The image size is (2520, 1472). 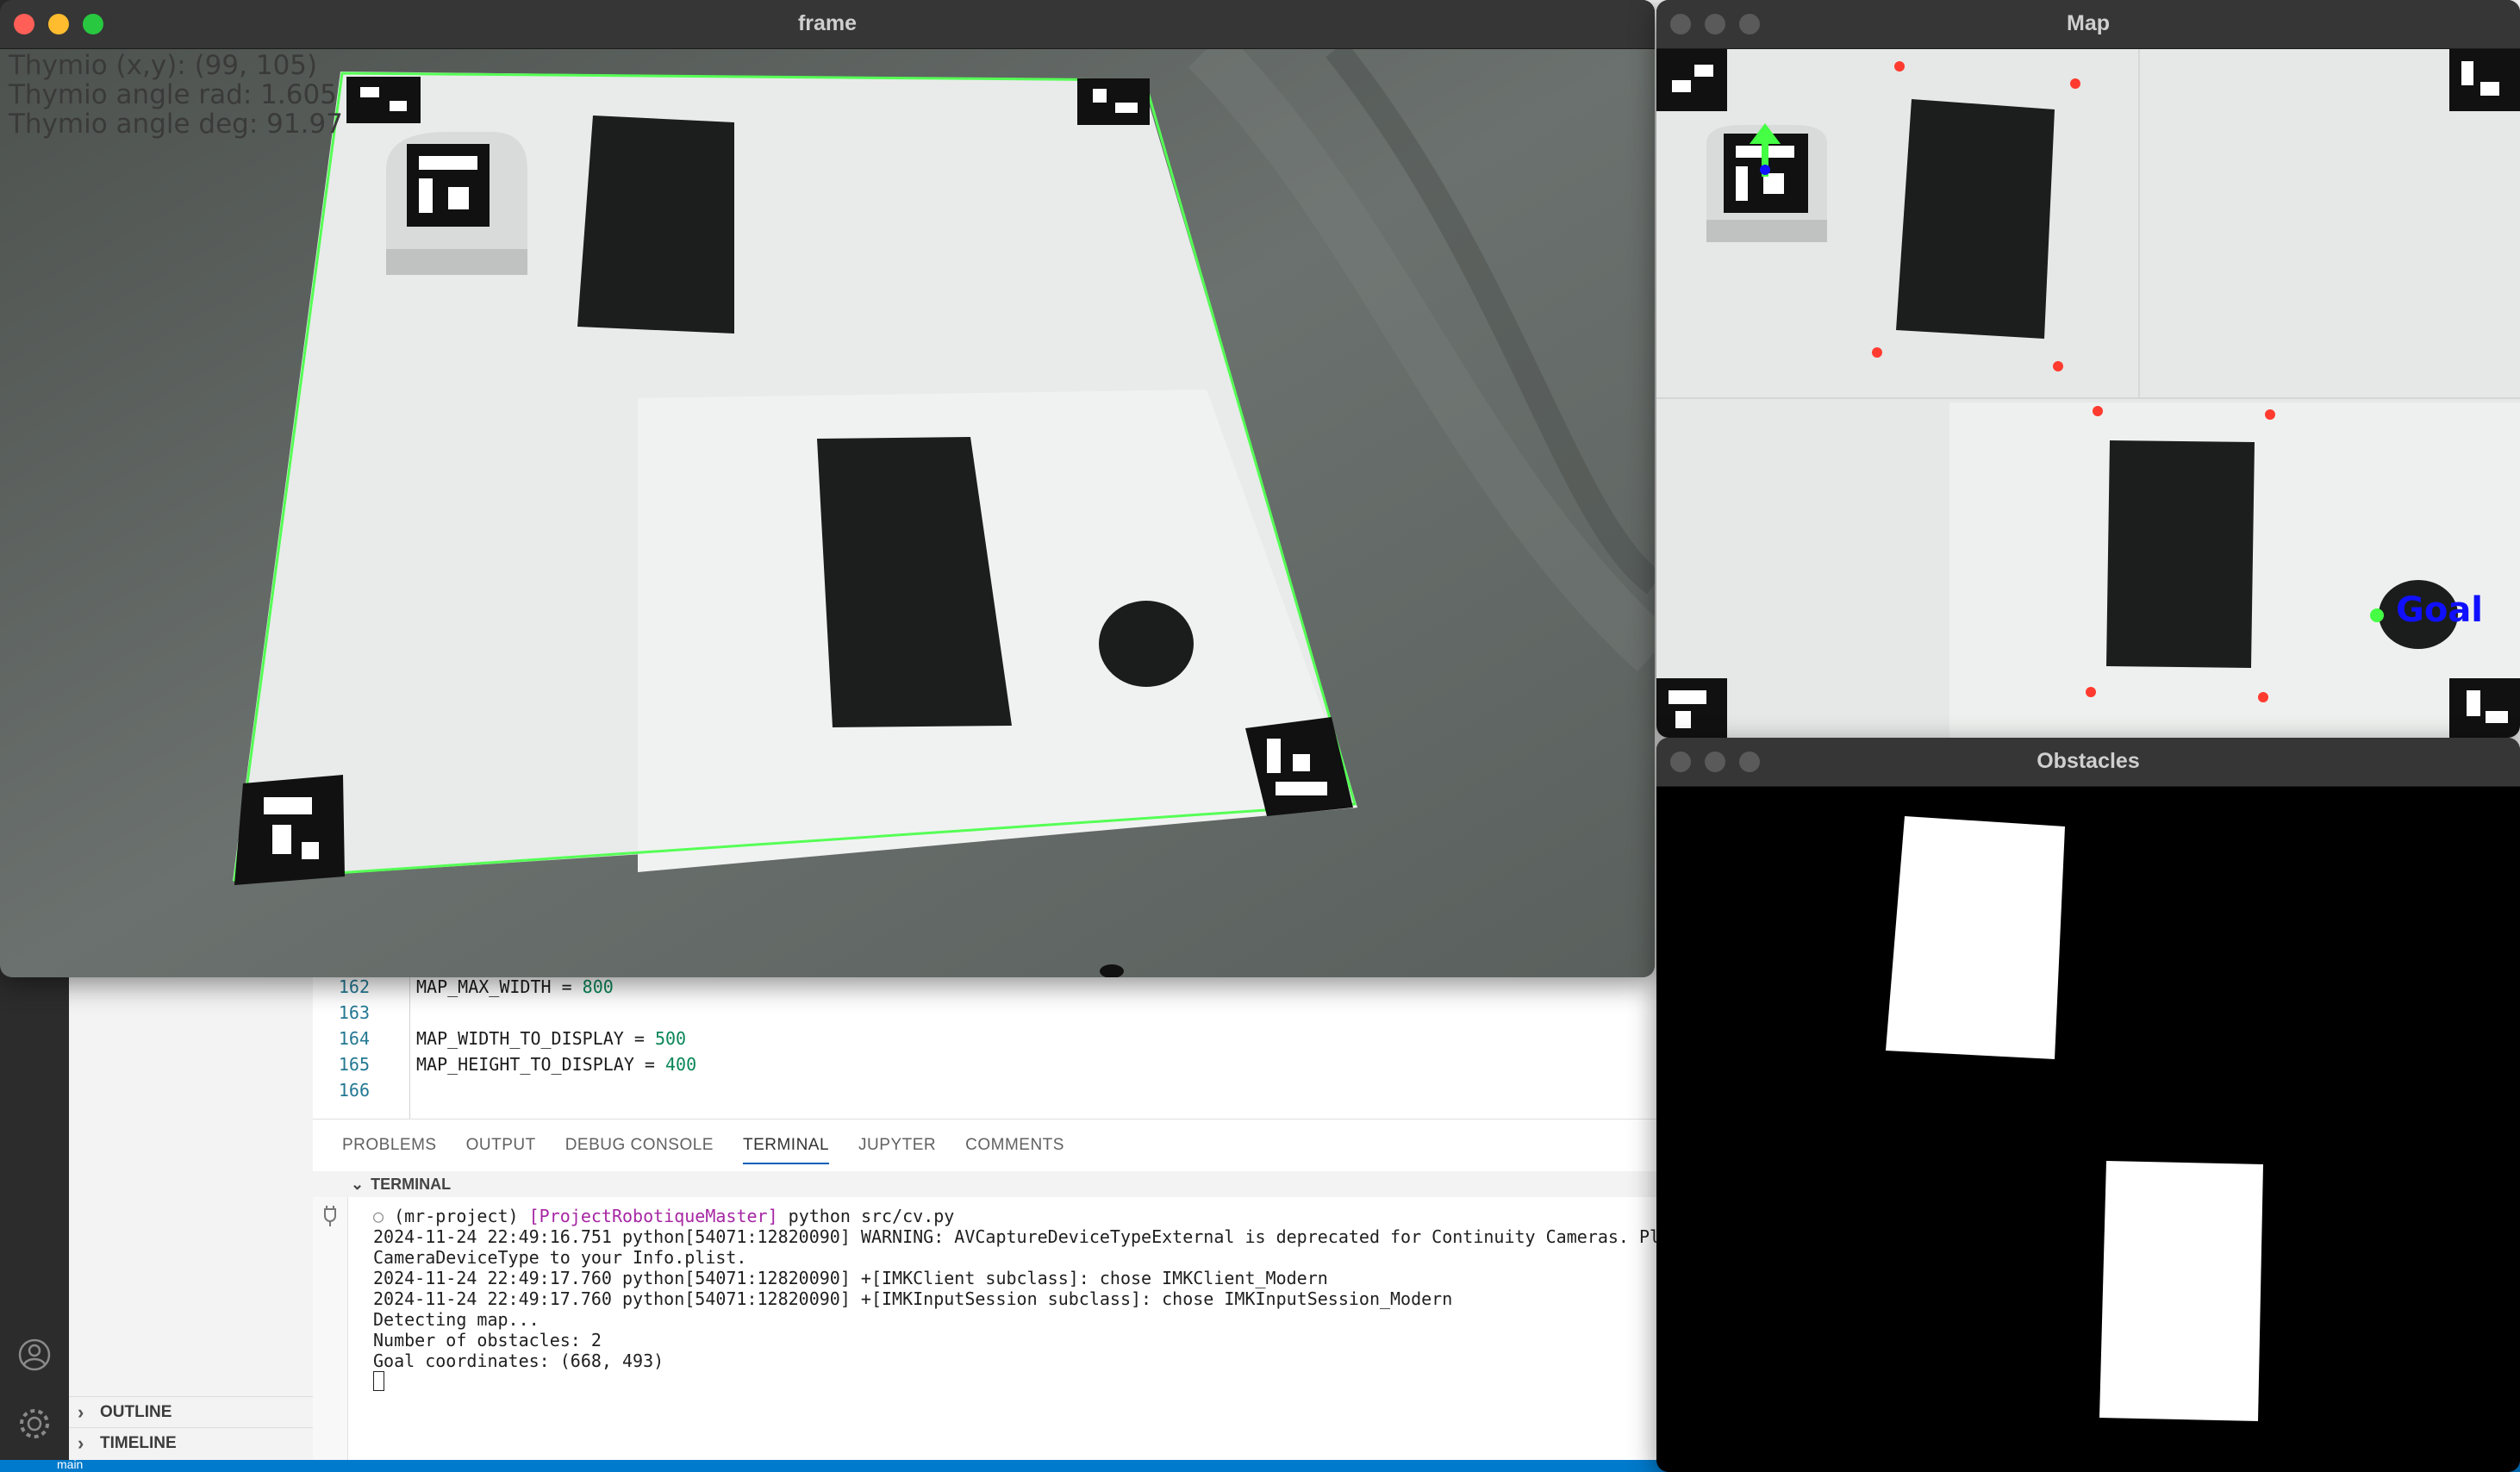 What do you see at coordinates (897, 1145) in the screenshot?
I see `tab-jupyter: JUPYTER` at bounding box center [897, 1145].